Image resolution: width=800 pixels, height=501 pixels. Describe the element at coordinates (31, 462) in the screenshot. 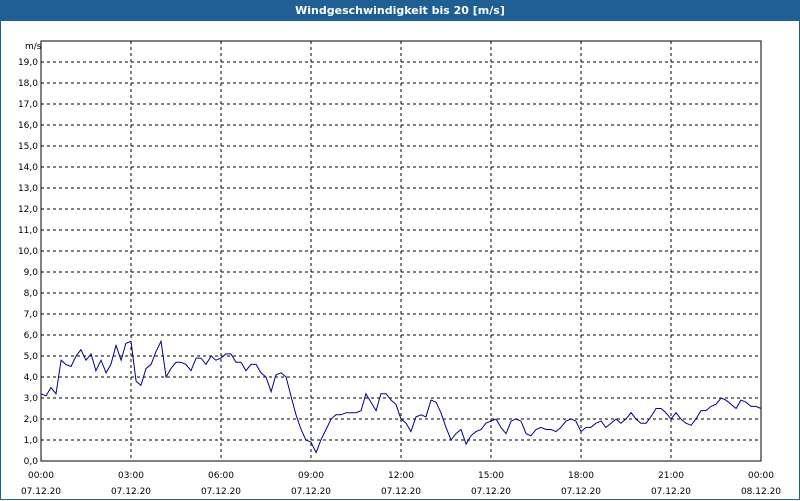

I see `y-tick-label: 0,0` at that location.